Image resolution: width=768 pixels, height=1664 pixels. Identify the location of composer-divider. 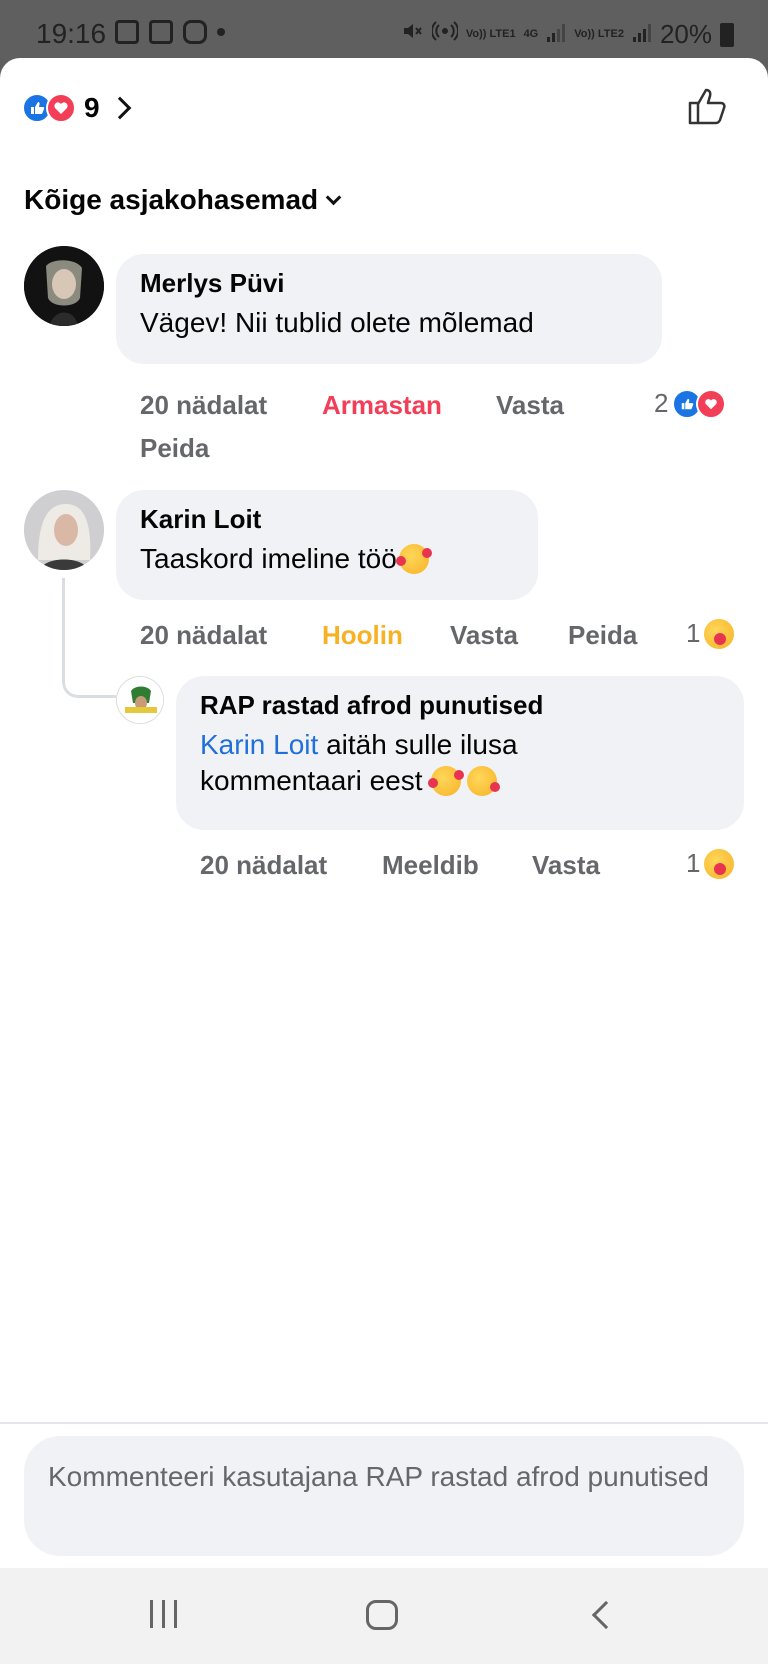
(384, 1423).